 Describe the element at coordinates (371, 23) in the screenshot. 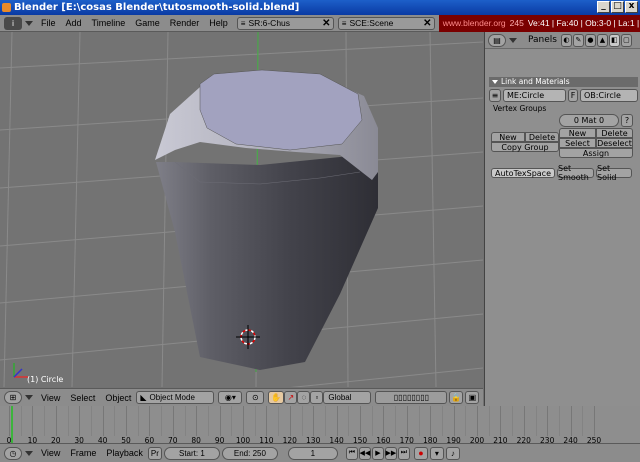

I see `scene-name: SCE:Scene` at that location.